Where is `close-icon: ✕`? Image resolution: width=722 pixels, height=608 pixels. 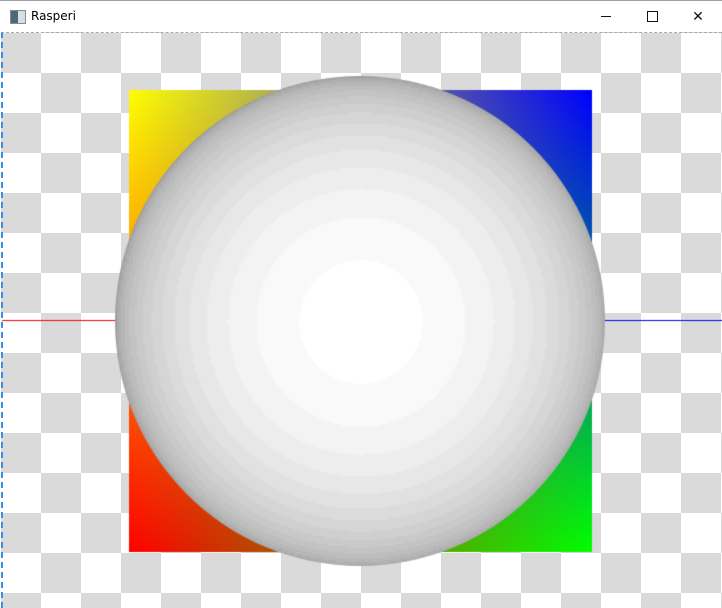
close-icon: ✕ is located at coordinates (698, 16).